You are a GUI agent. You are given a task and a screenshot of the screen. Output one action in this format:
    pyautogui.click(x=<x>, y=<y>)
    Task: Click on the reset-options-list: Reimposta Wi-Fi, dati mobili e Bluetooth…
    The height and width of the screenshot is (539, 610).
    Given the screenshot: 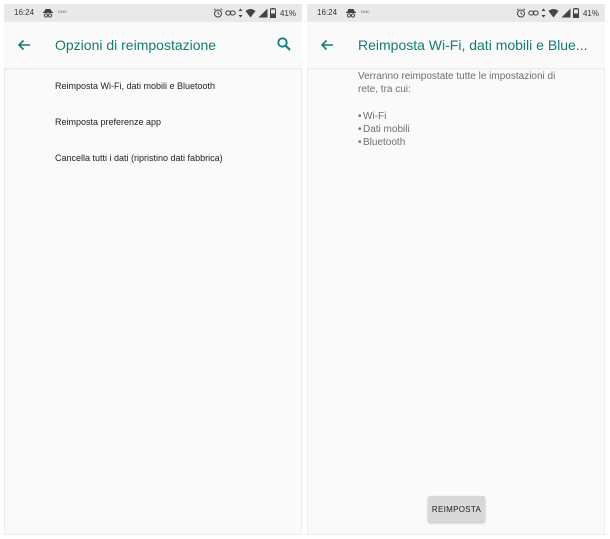 What is the action you would take?
    pyautogui.click(x=153, y=122)
    